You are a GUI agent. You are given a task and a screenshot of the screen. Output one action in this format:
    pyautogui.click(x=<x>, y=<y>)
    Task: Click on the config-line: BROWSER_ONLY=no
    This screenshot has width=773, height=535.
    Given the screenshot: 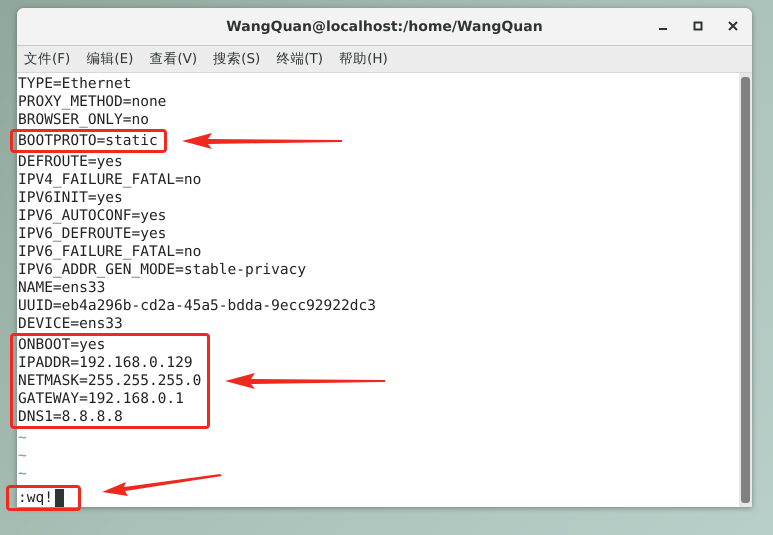 What is the action you would take?
    pyautogui.click(x=84, y=120)
    